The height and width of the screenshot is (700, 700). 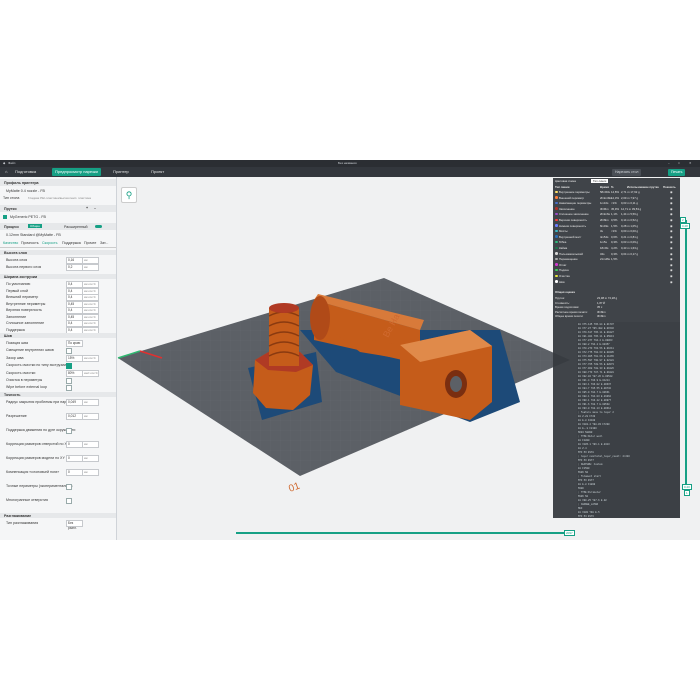 What do you see at coordinates (617, 259) in the screenshot?
I see `legend-row: Перемещение 21m46s 1,5% ◉` at bounding box center [617, 259].